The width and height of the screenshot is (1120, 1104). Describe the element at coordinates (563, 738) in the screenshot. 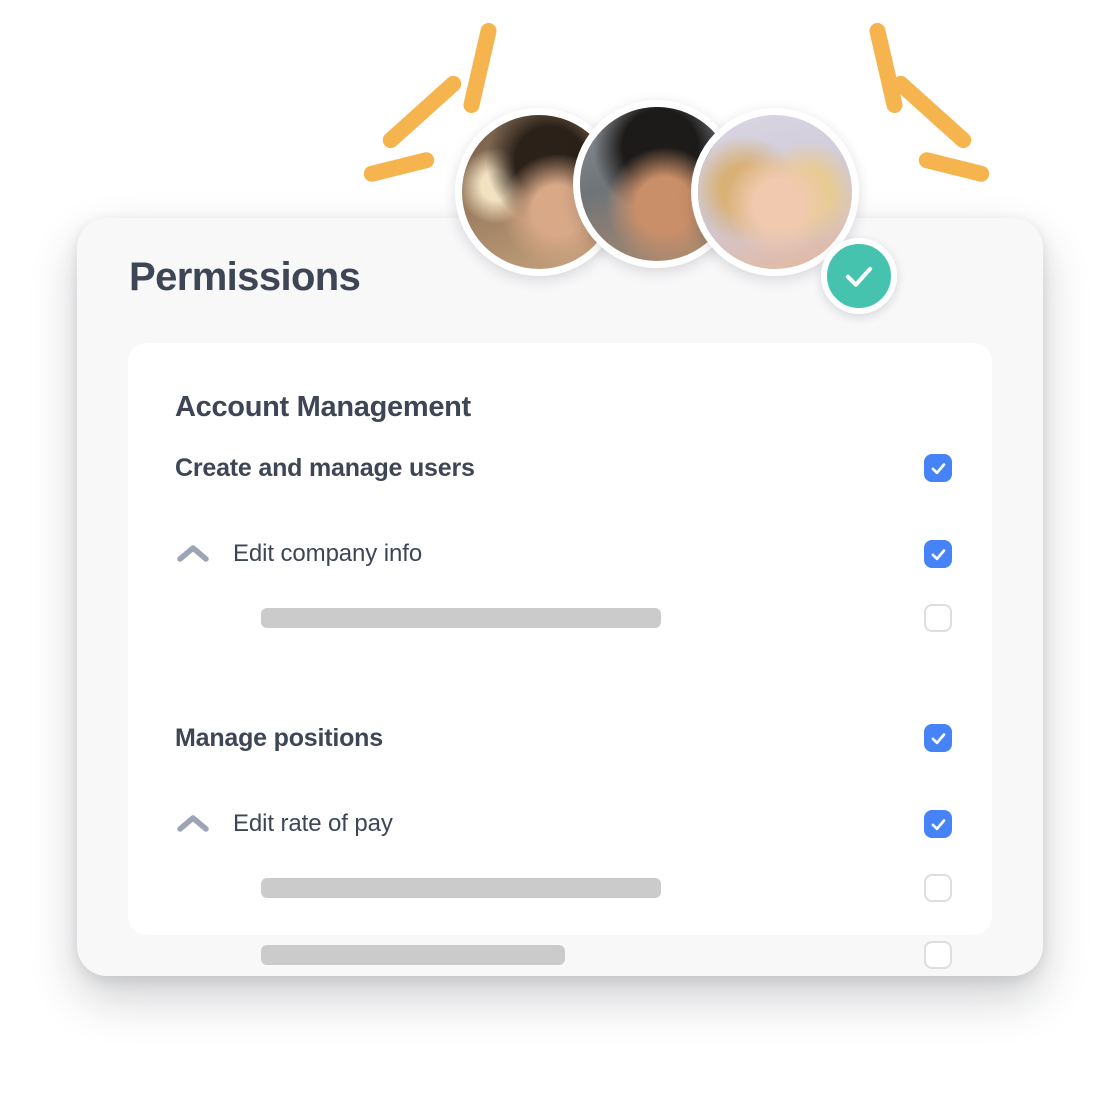

I see `permission-group-row: Manage positions` at that location.